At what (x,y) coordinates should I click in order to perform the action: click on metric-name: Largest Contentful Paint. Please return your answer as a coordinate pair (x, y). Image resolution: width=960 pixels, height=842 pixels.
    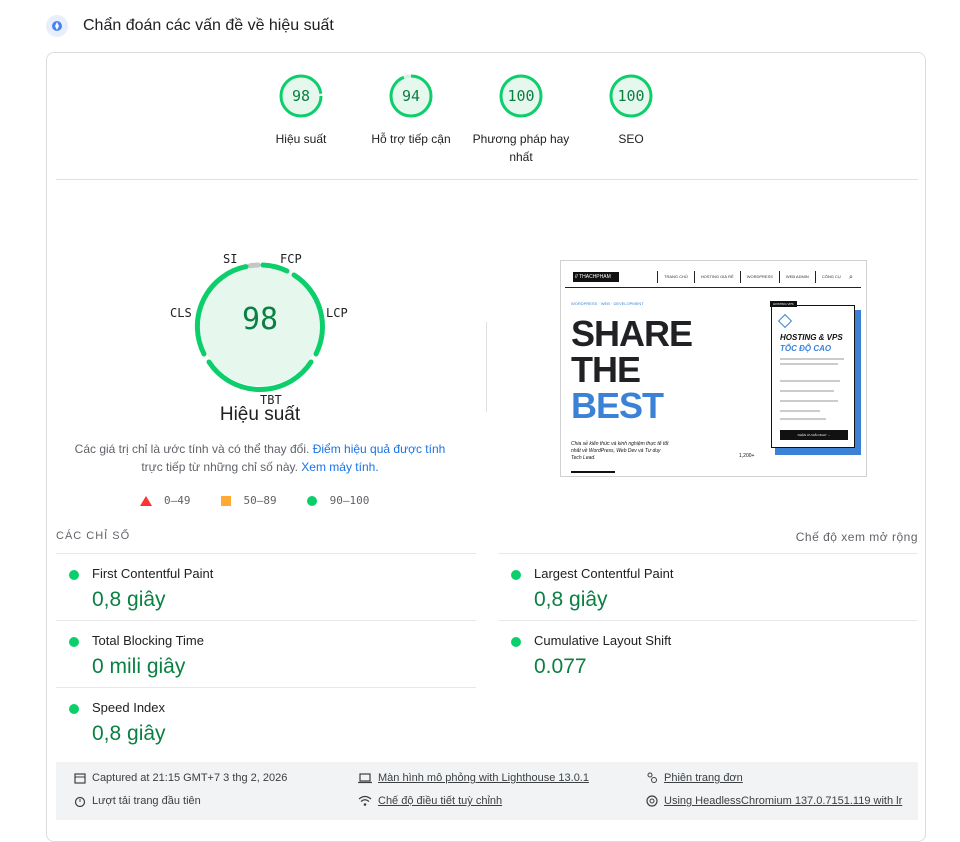
    Looking at the image, I should click on (604, 573).